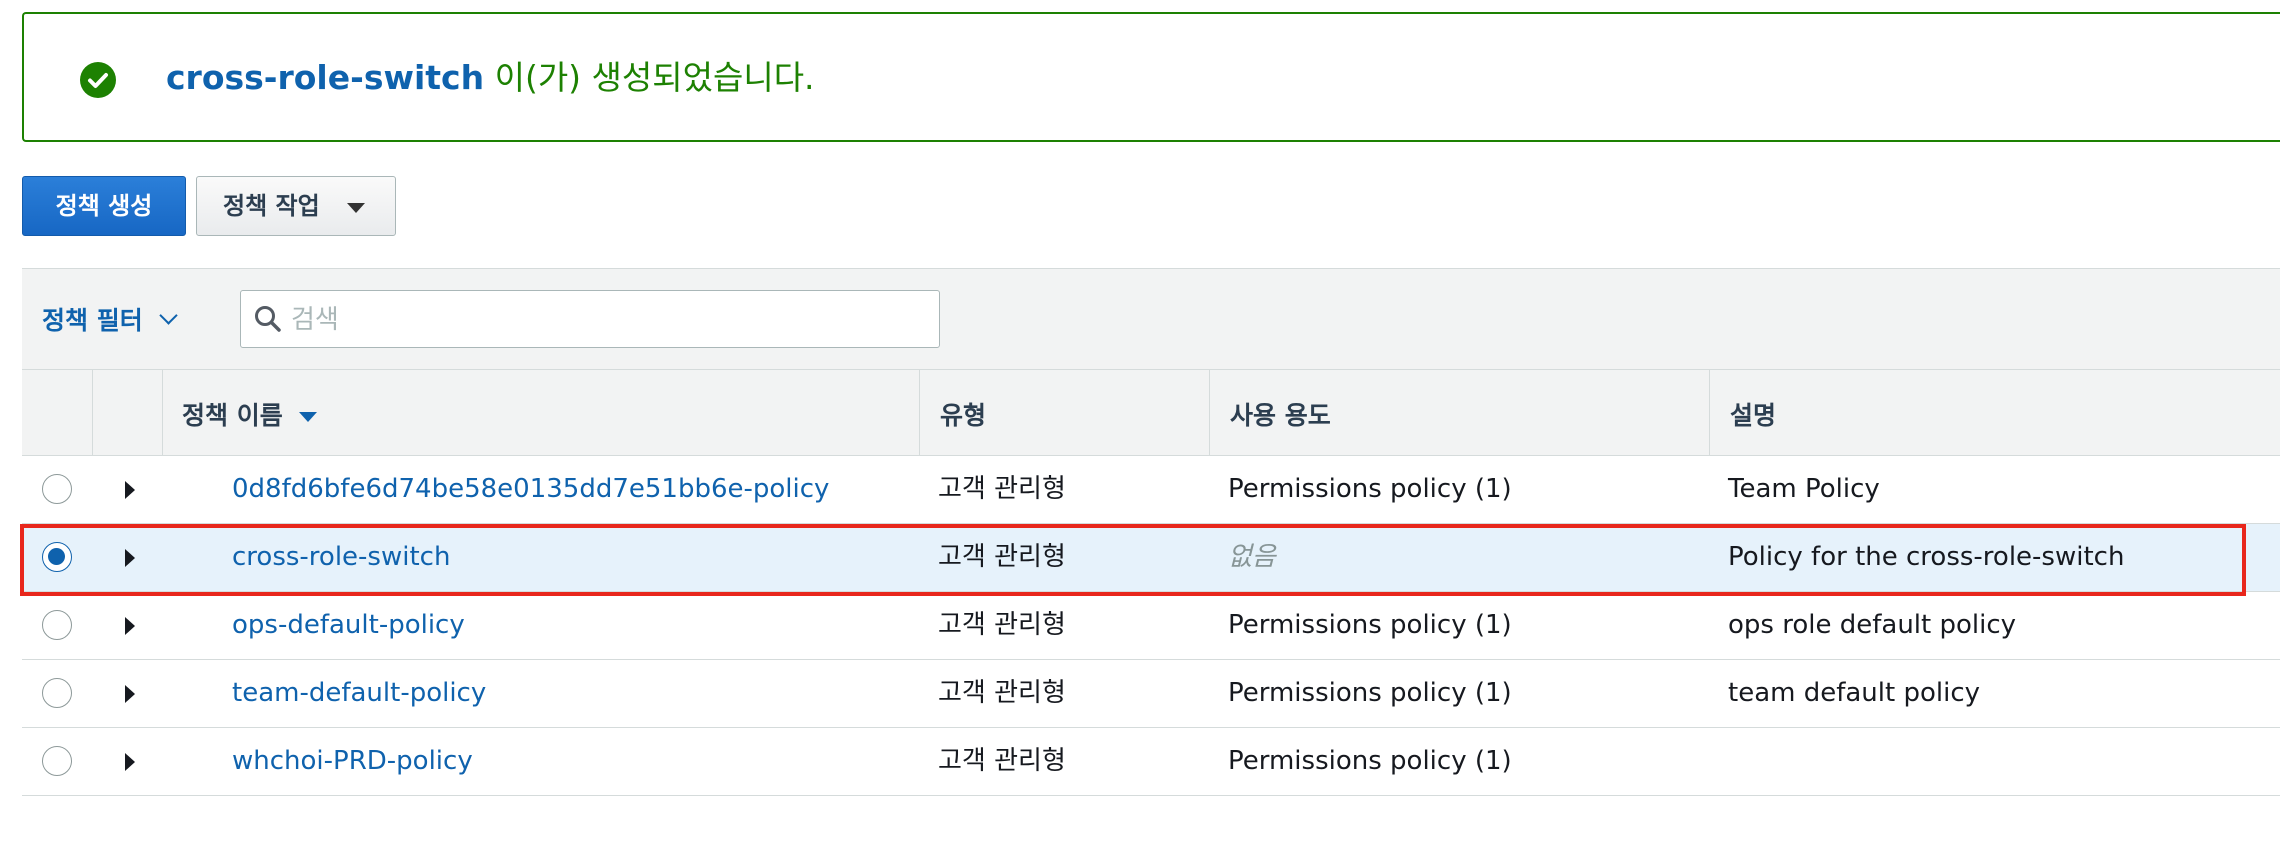 Image resolution: width=2280 pixels, height=862 pixels. Describe the element at coordinates (92, 319) in the screenshot. I see `policy-filter-toggle: 정책 필터` at that location.